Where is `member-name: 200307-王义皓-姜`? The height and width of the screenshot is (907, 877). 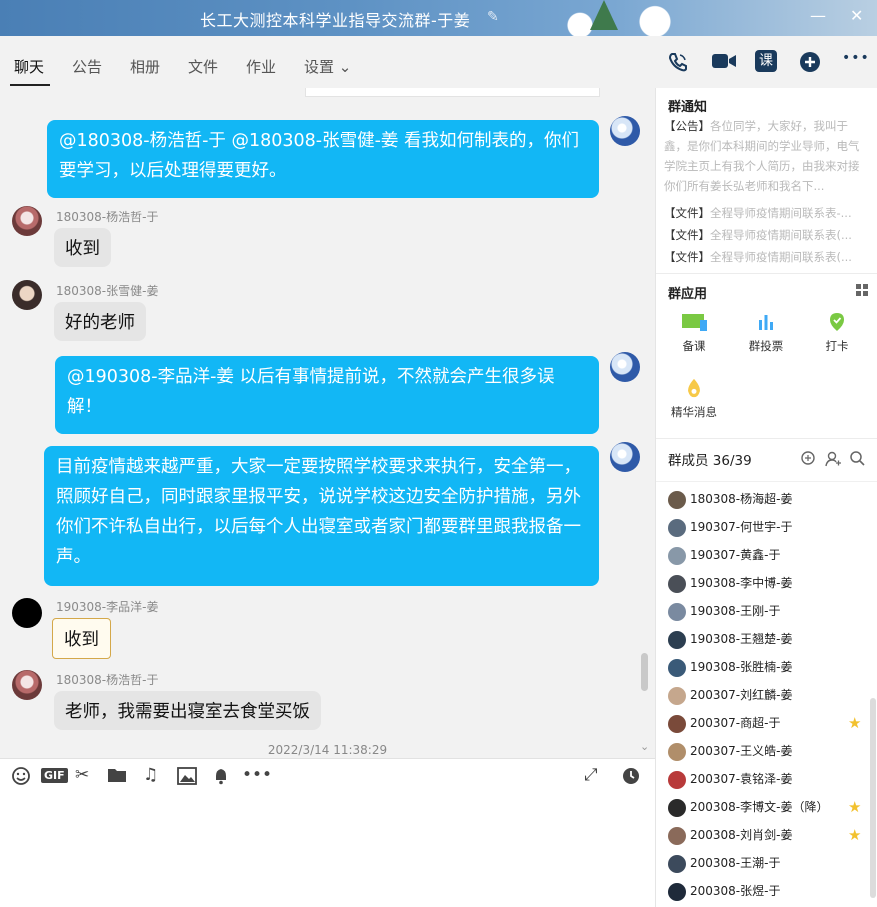 member-name: 200307-王义皓-姜 is located at coordinates (741, 751).